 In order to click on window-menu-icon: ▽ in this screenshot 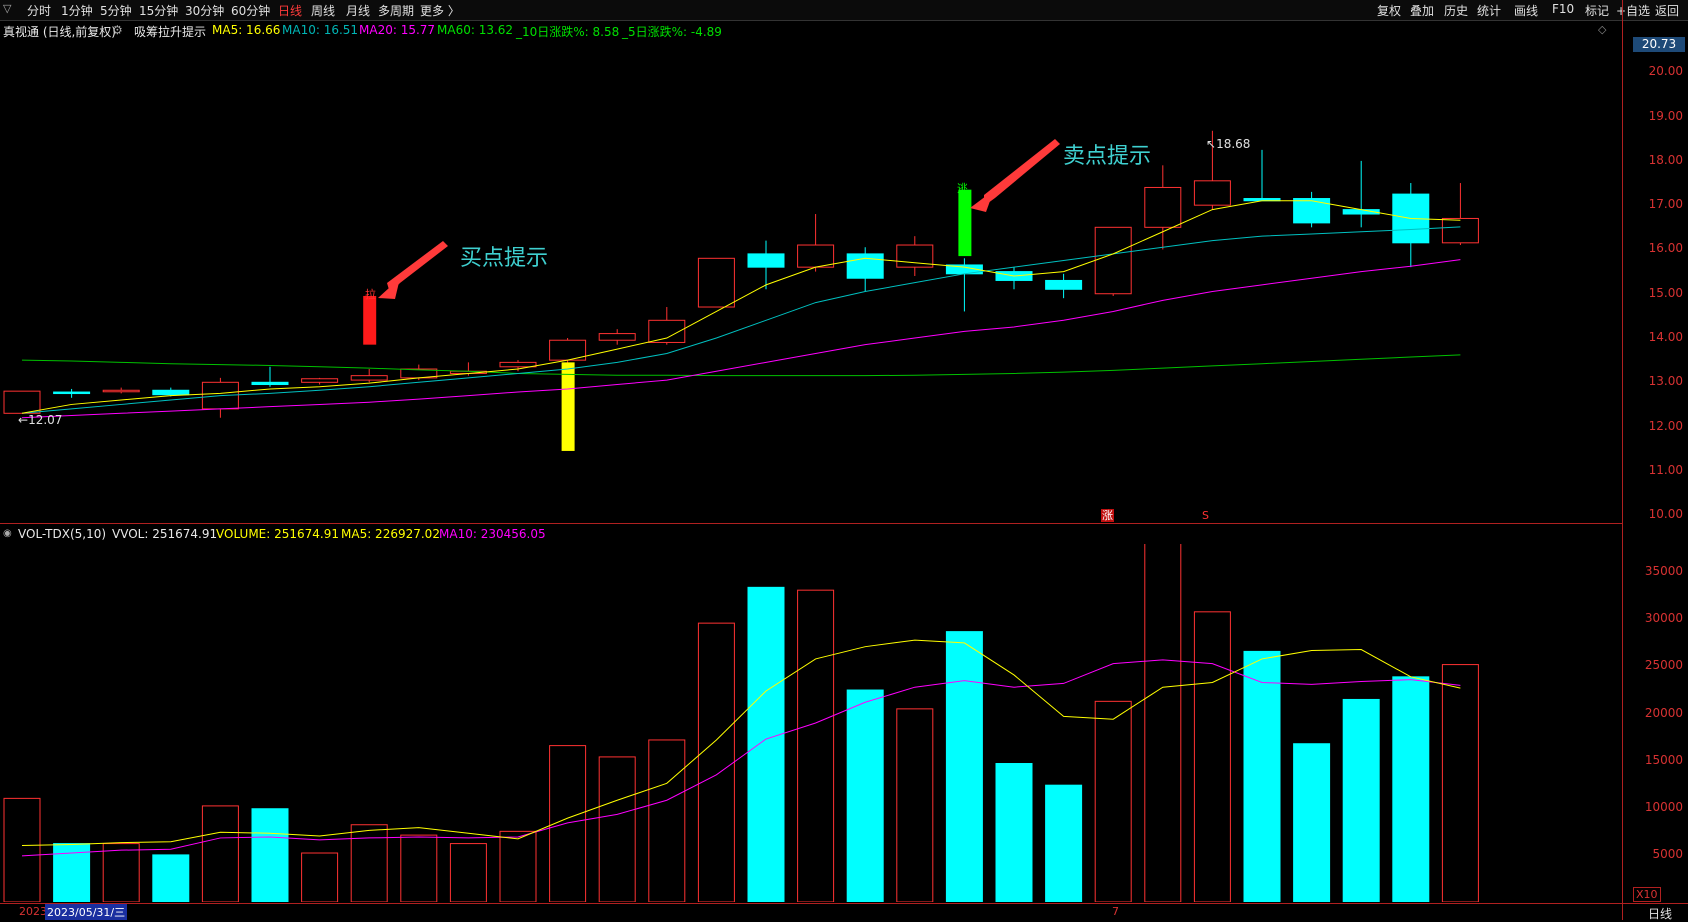, I will do `click(7, 8)`.